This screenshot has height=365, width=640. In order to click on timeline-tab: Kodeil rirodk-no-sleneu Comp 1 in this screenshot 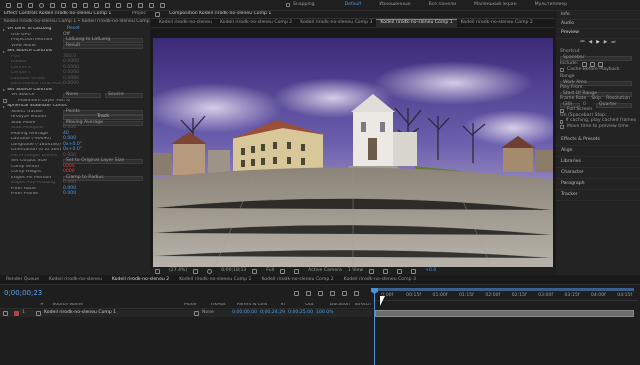, I will do `click(215, 280)`.